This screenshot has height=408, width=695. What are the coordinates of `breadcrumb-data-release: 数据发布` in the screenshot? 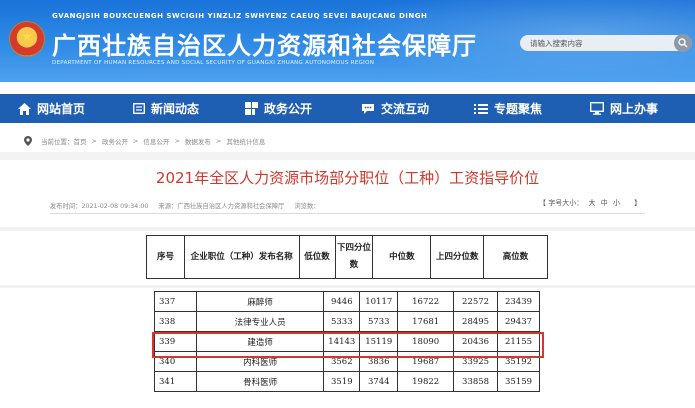 It's located at (198, 141).